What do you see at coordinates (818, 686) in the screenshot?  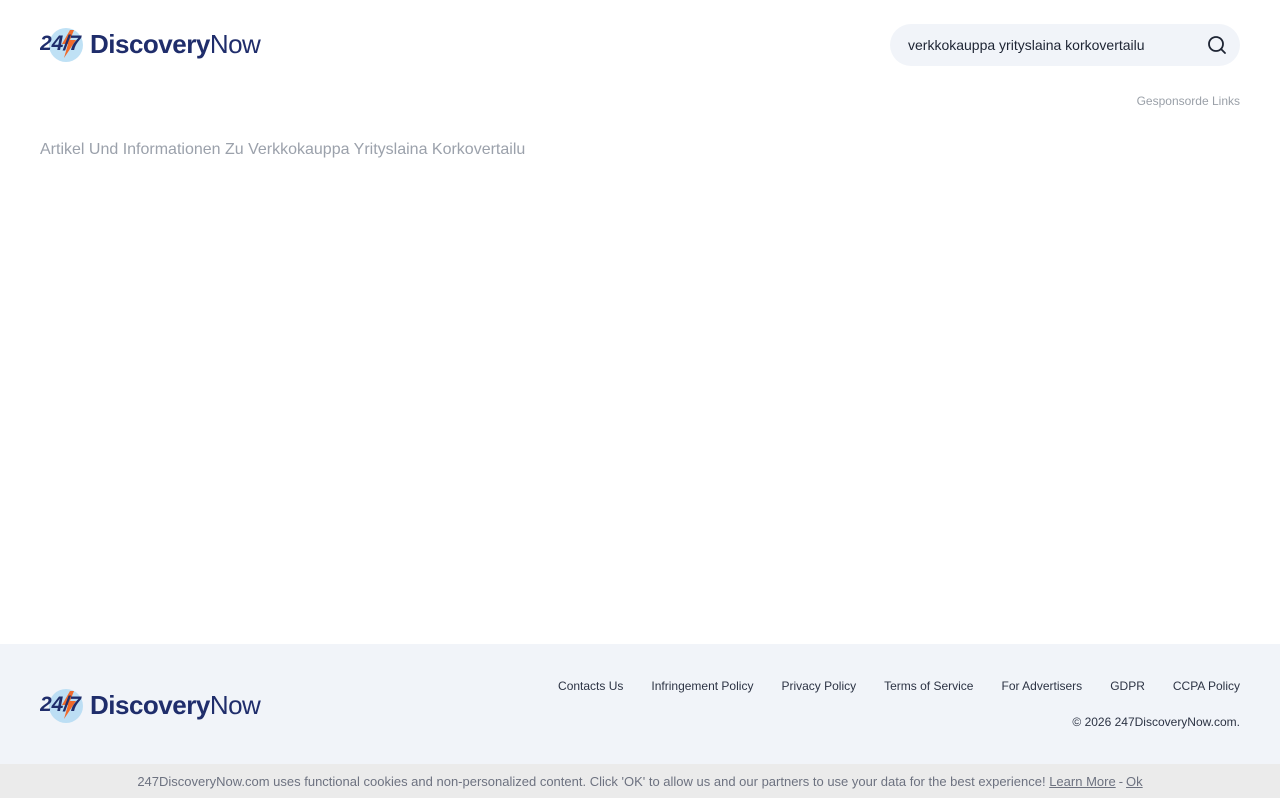 I see `footer-link-privacy: Privacy Policy` at bounding box center [818, 686].